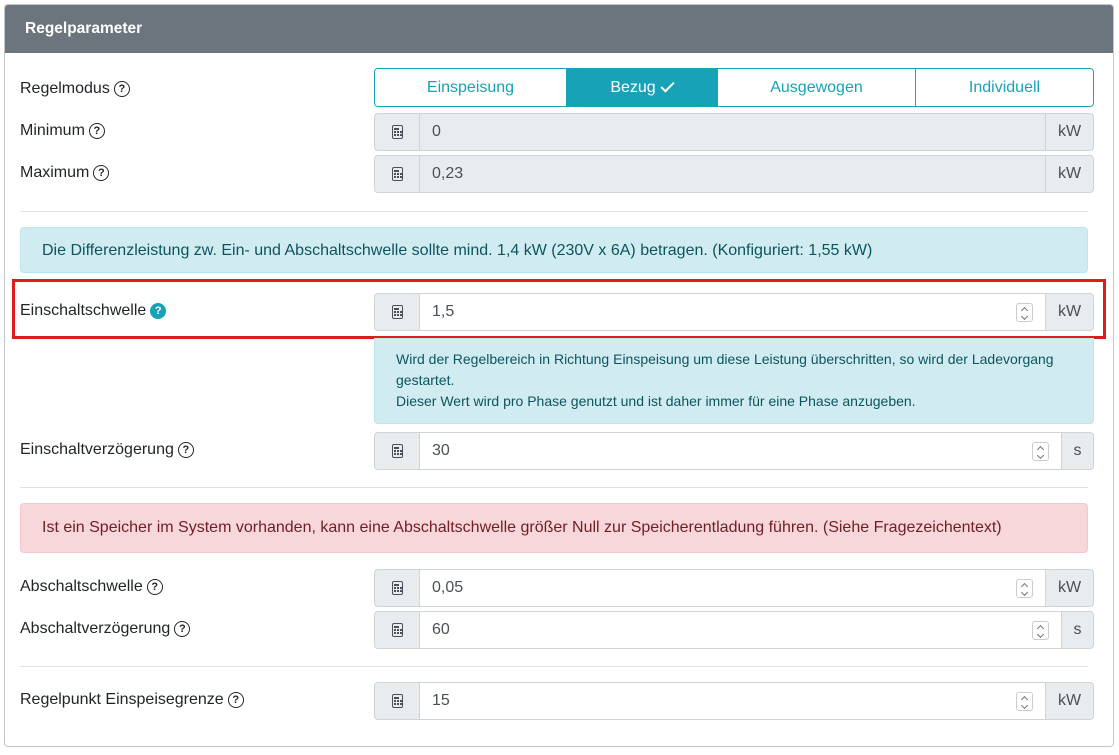 This screenshot has width=1119, height=755. I want to click on einschaltverzoegerung-input: 30, so click(740, 451).